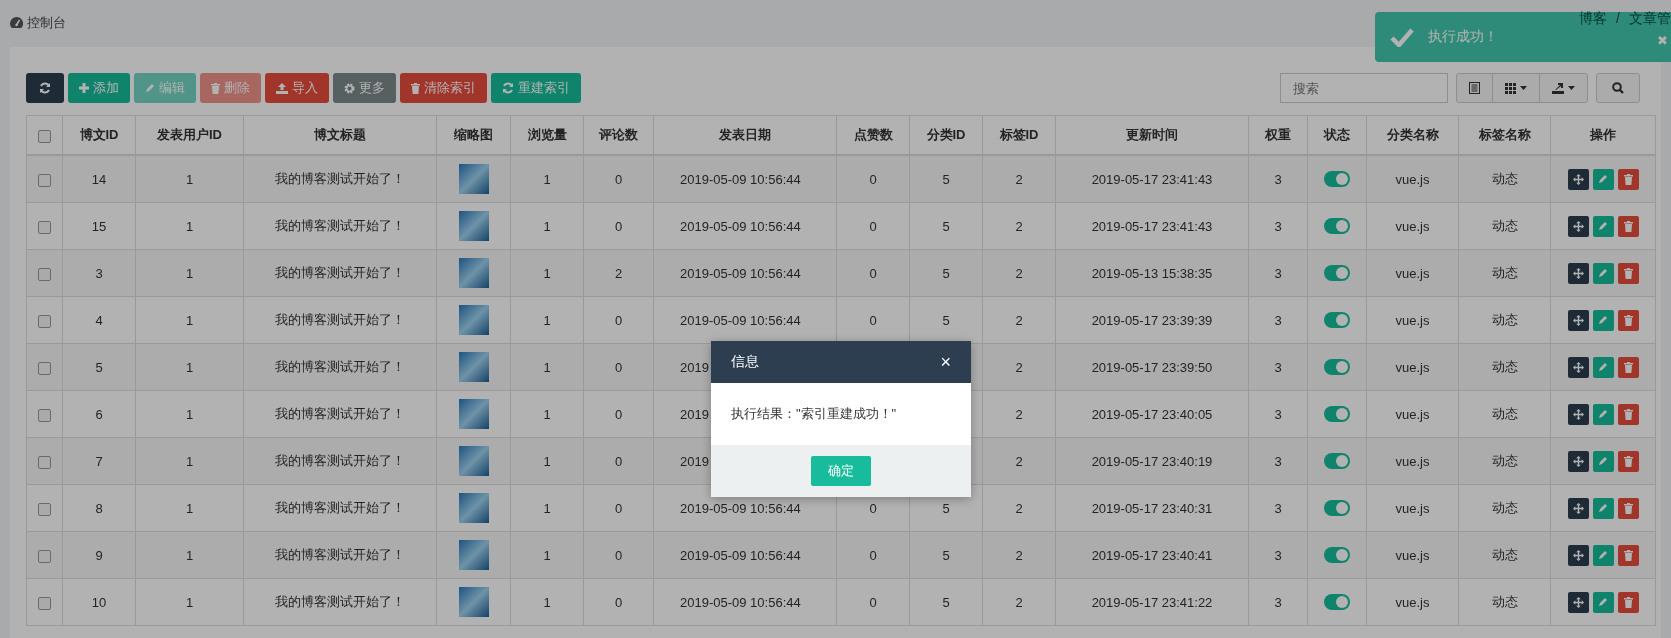 This screenshot has width=1671, height=638. What do you see at coordinates (297, 88) in the screenshot?
I see `import-button: 导入` at bounding box center [297, 88].